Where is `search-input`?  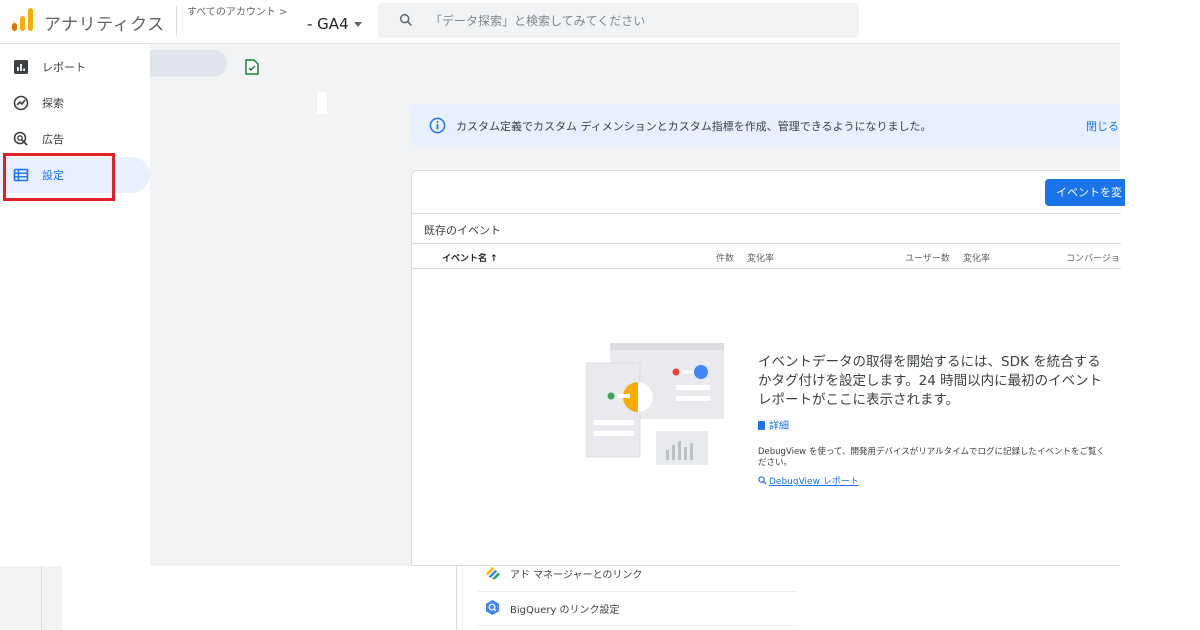
search-input is located at coordinates (635, 20).